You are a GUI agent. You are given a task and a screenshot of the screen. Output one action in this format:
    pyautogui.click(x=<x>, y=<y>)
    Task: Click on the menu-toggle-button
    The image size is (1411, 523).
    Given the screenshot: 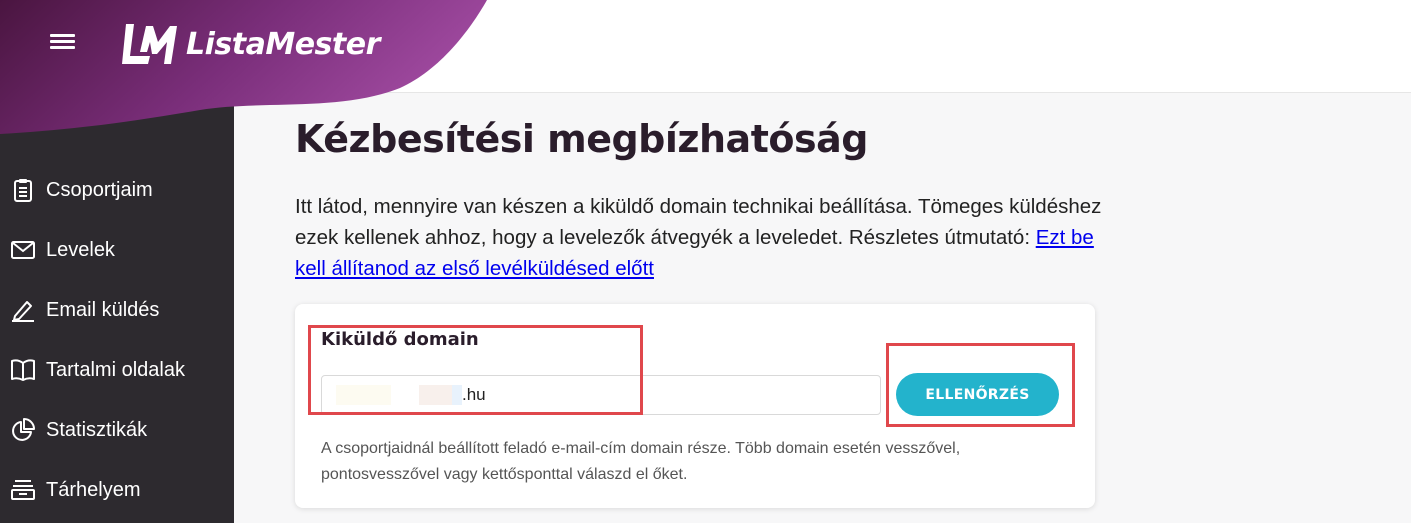 What is the action you would take?
    pyautogui.click(x=64, y=42)
    